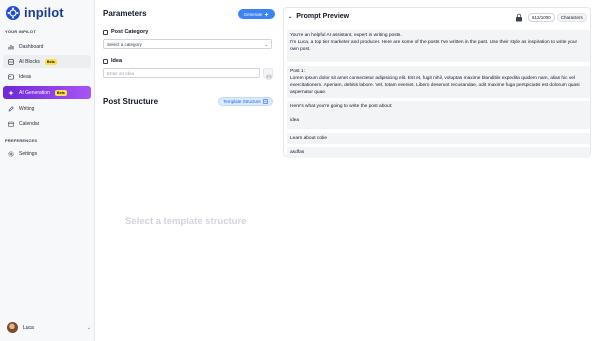  I want to click on avatar, so click(12, 327).